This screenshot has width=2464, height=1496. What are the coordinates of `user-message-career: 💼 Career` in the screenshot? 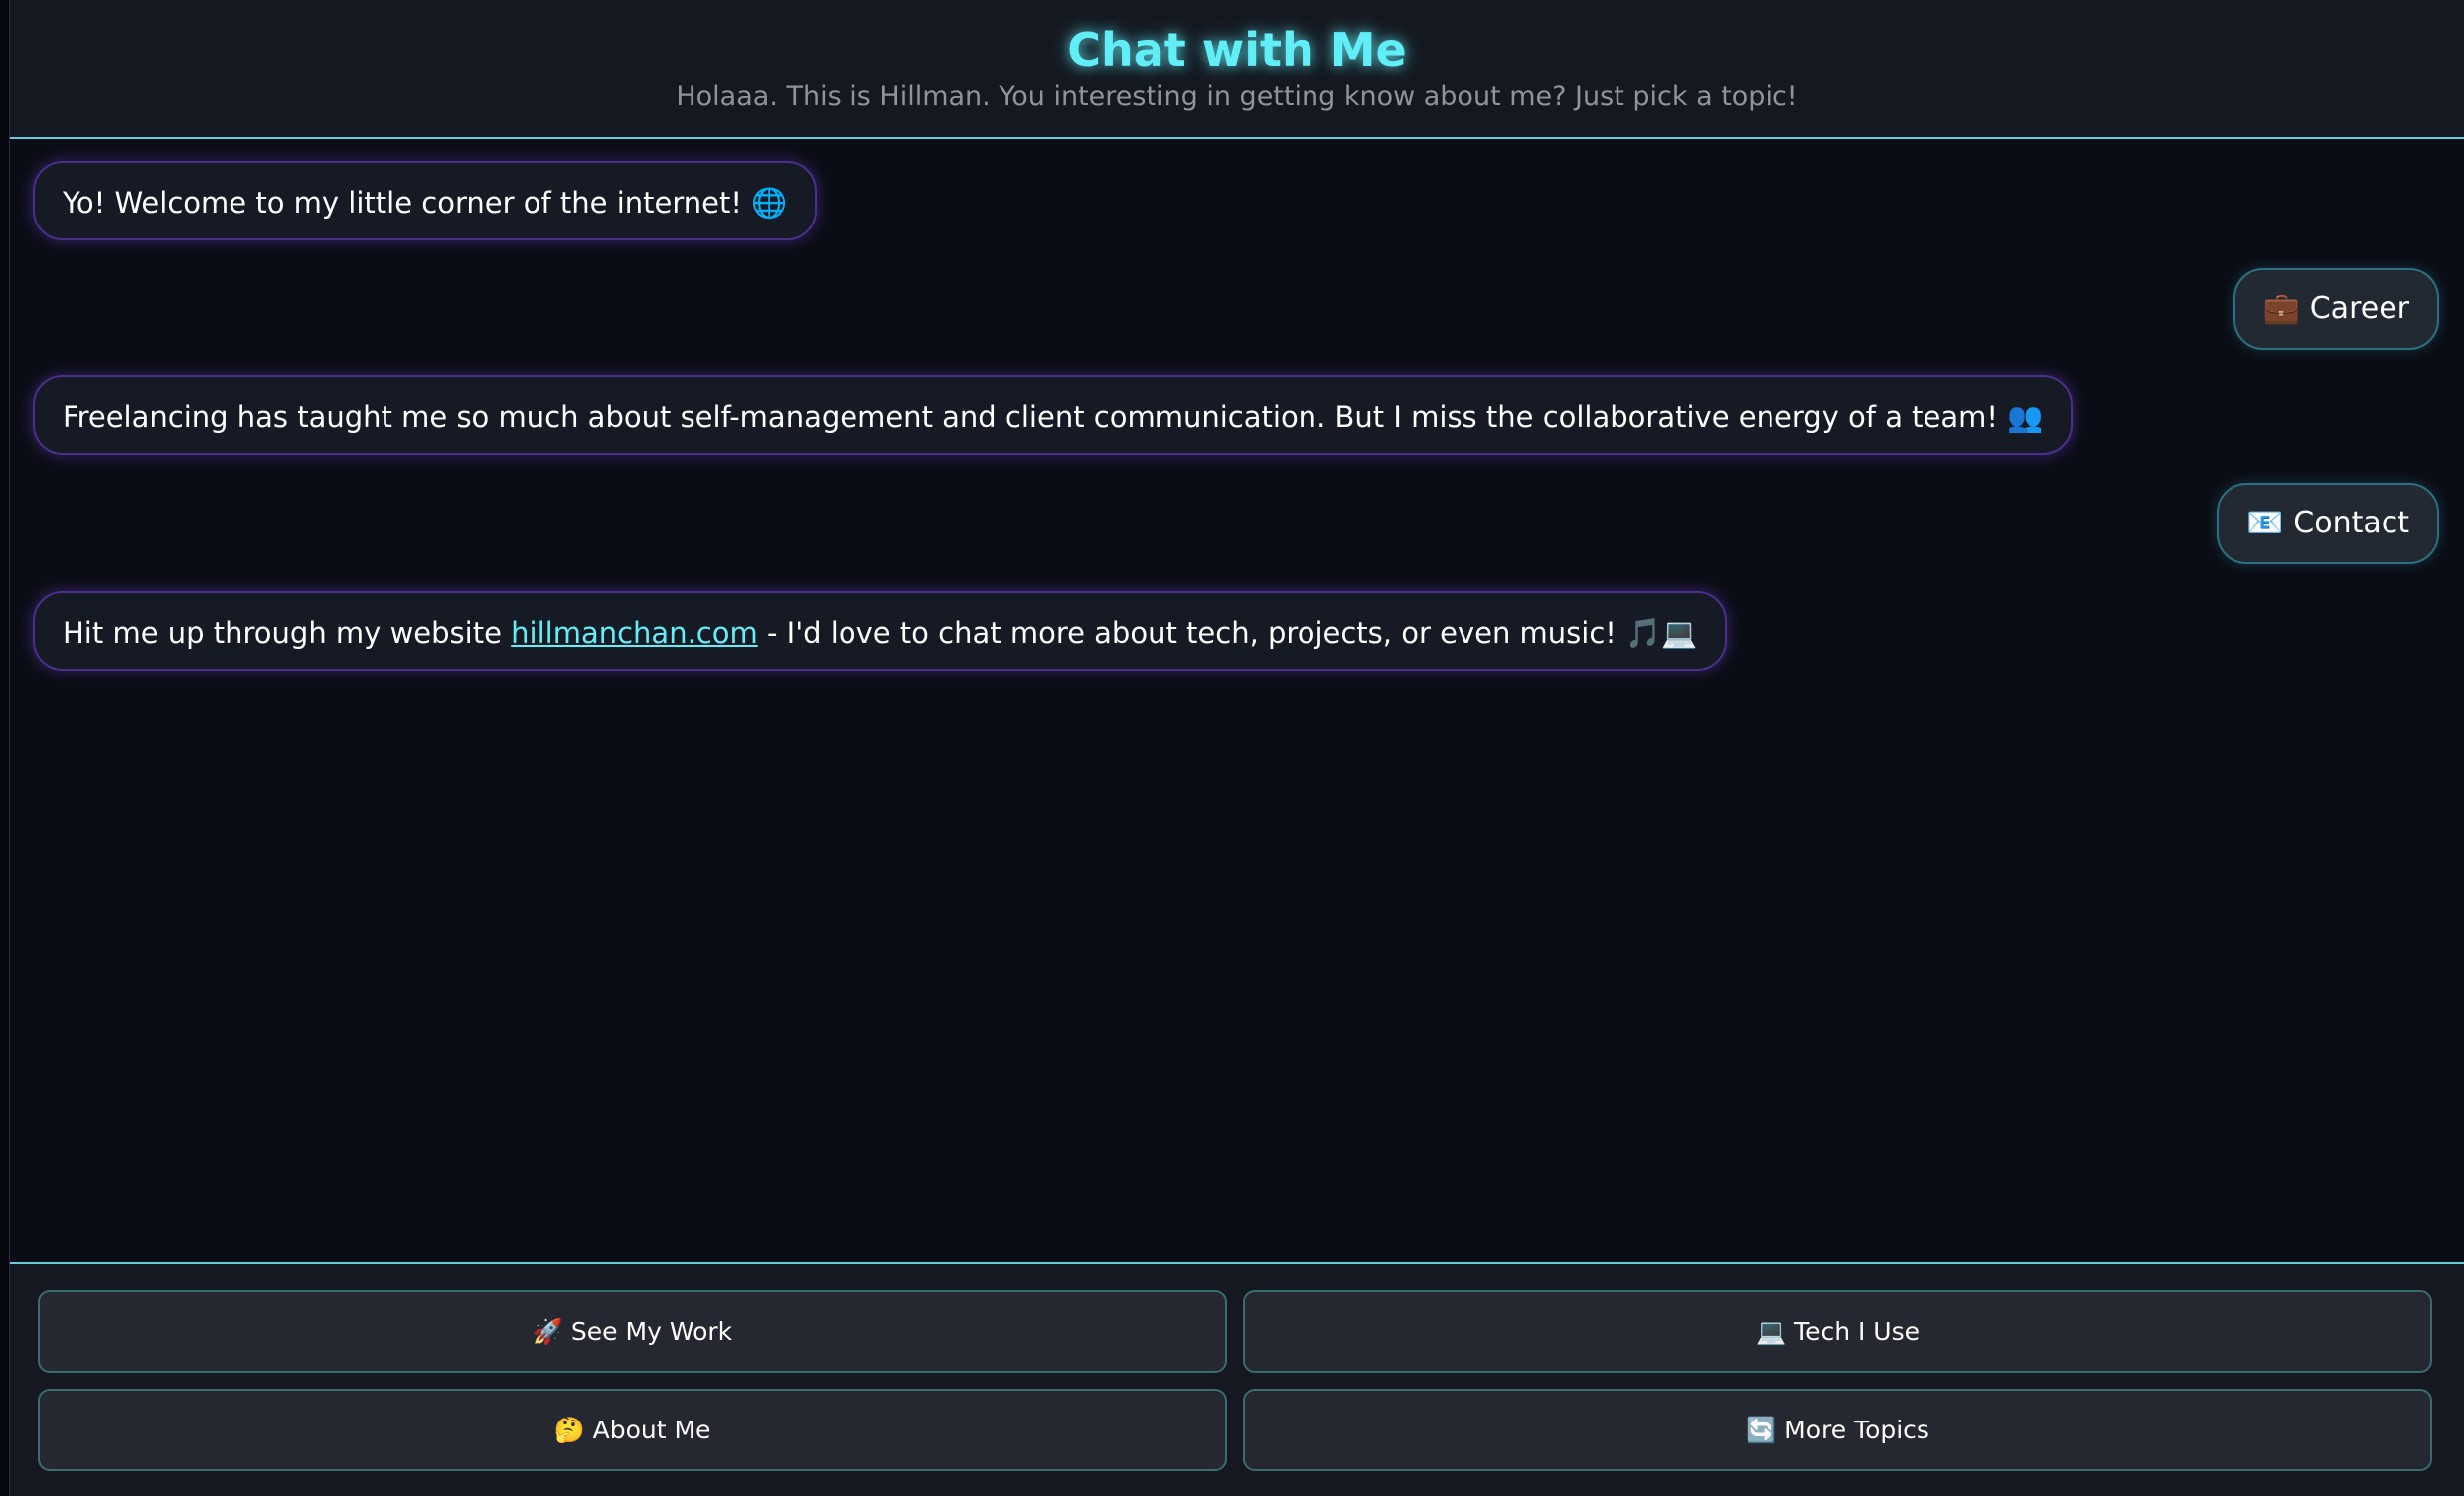 It's located at (2336, 309).